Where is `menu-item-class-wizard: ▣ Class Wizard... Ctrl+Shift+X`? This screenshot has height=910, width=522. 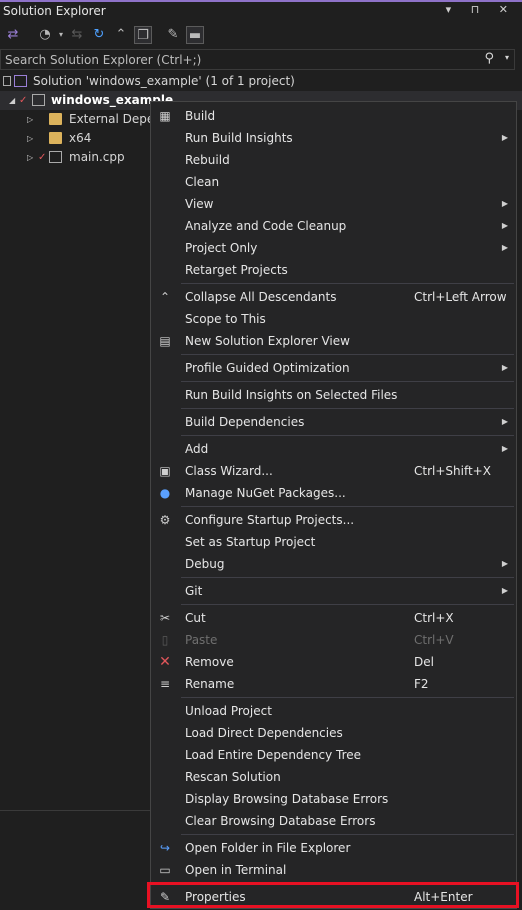 menu-item-class-wizard: ▣ Class Wizard... Ctrl+Shift+X is located at coordinates (333, 471).